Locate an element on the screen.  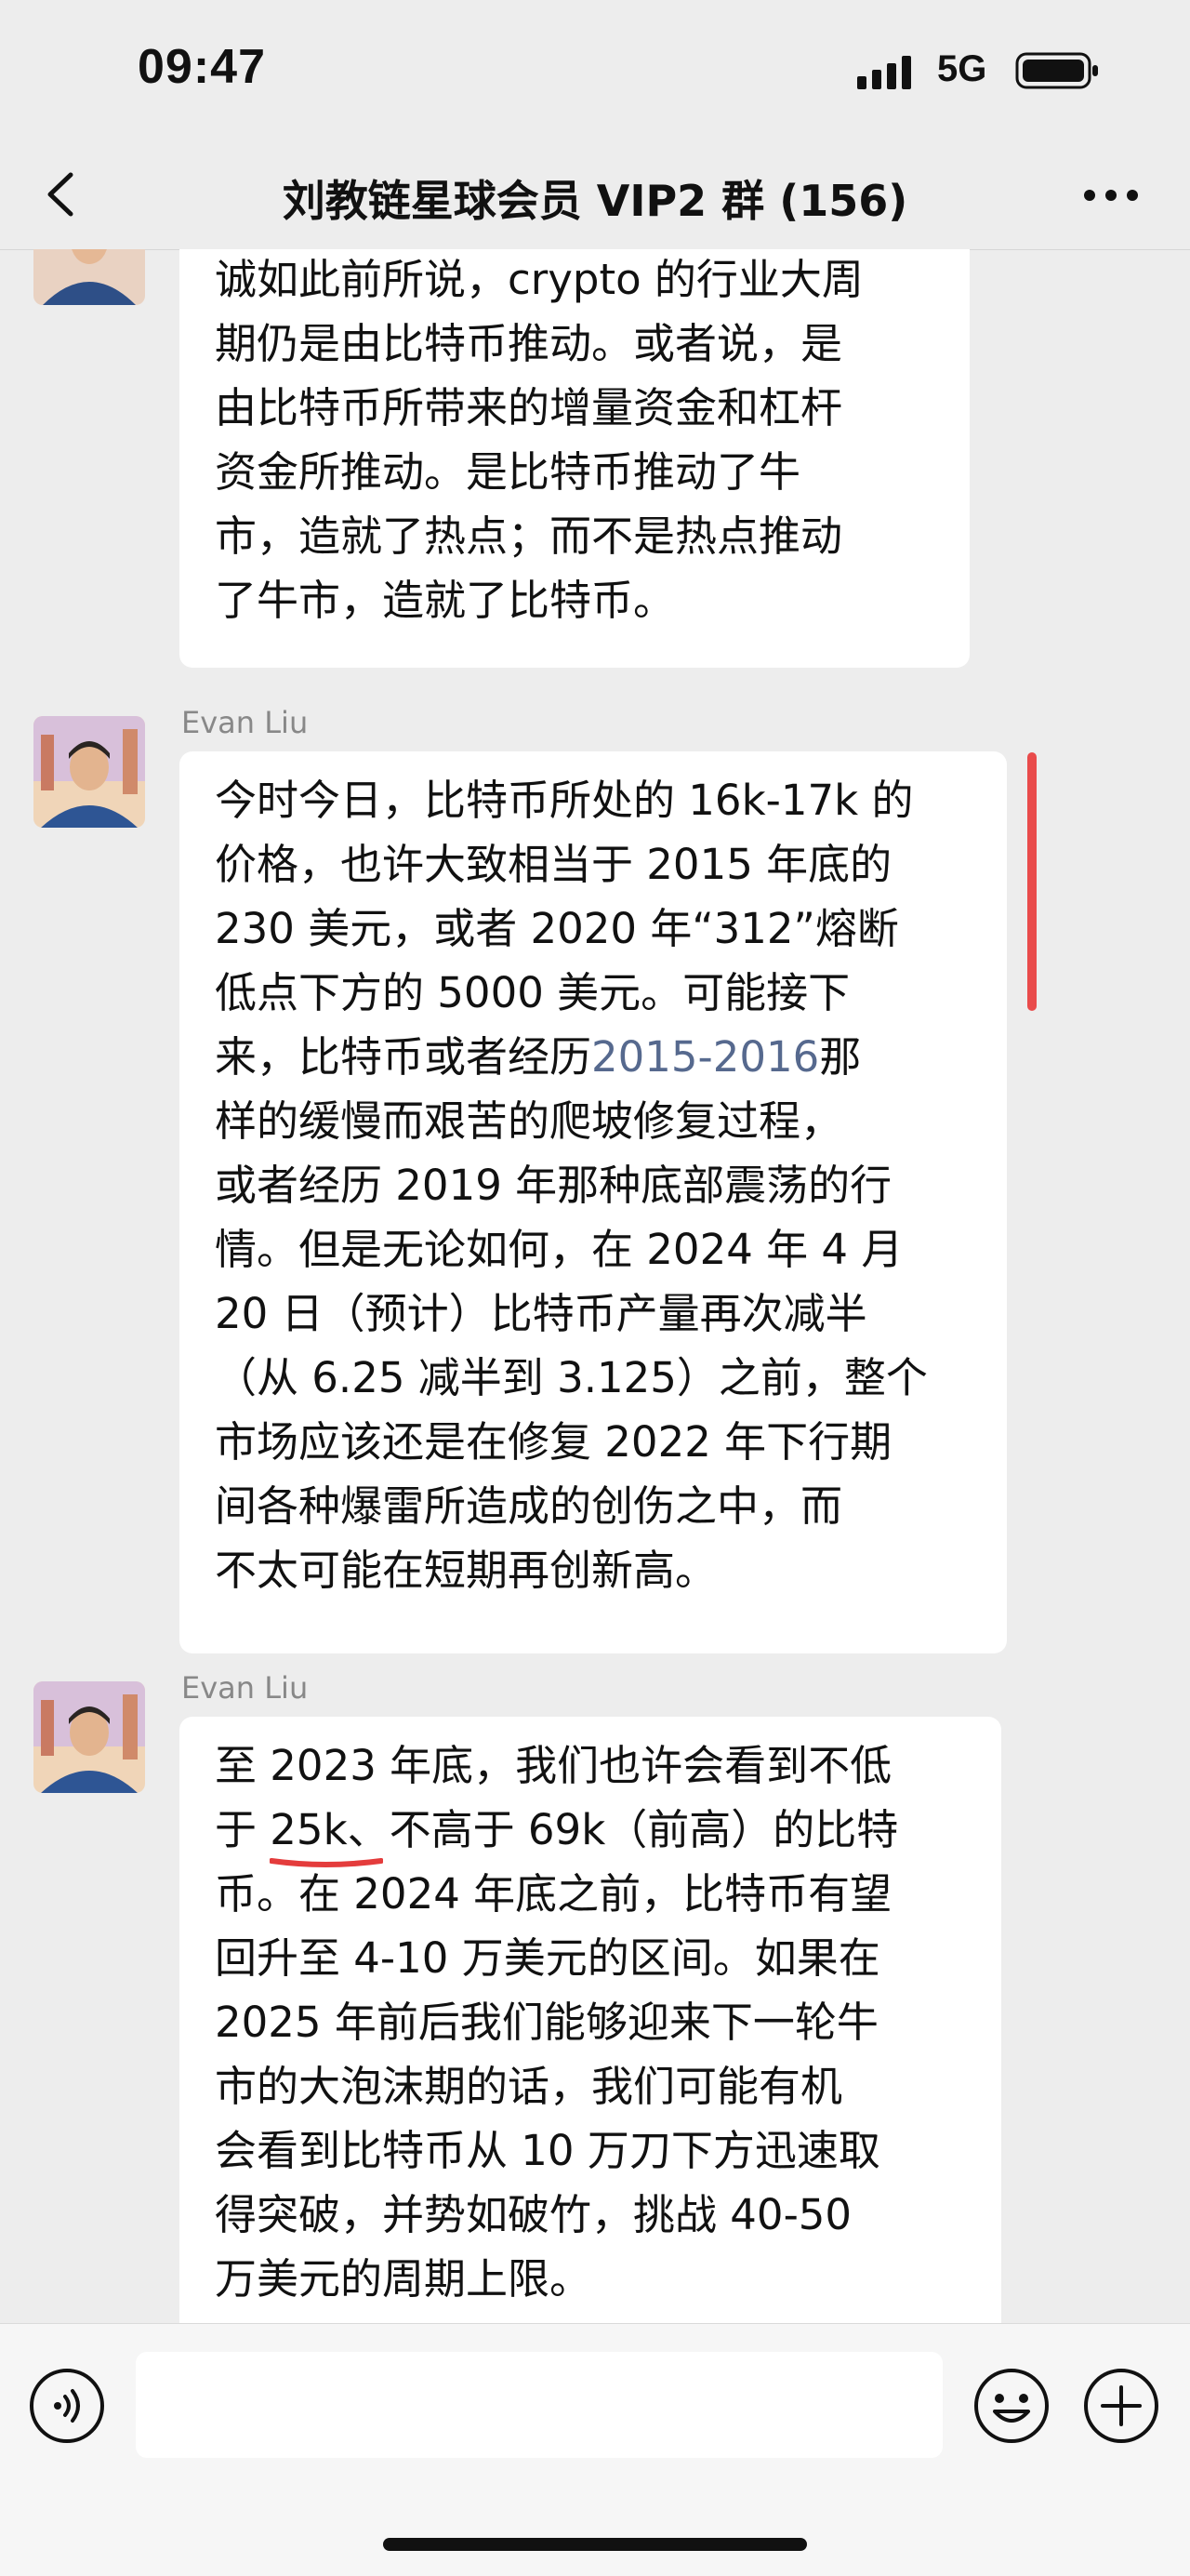
voice-icon is located at coordinates (67, 2406).